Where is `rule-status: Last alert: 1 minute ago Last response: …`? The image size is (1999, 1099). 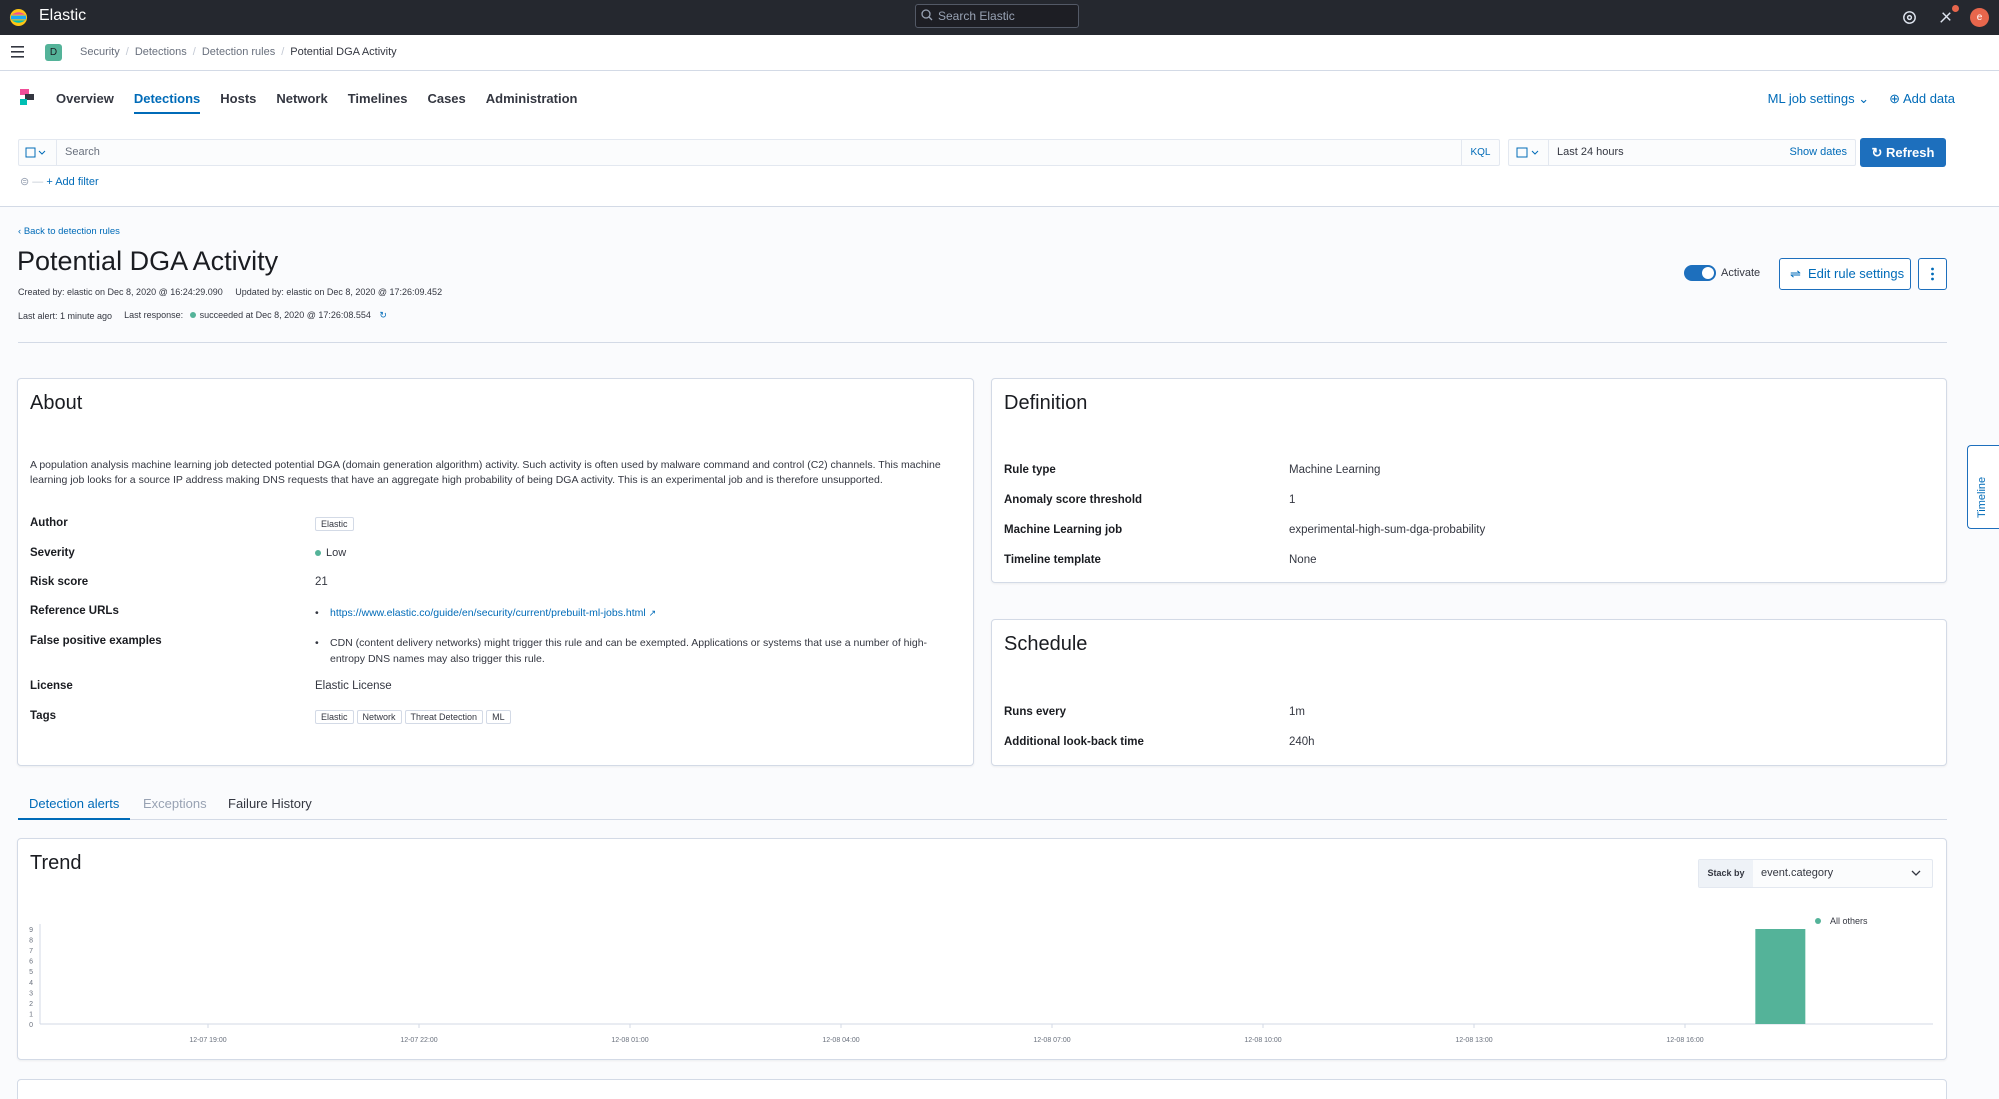
rule-status: Last alert: 1 minute ago Last response: … is located at coordinates (202, 315).